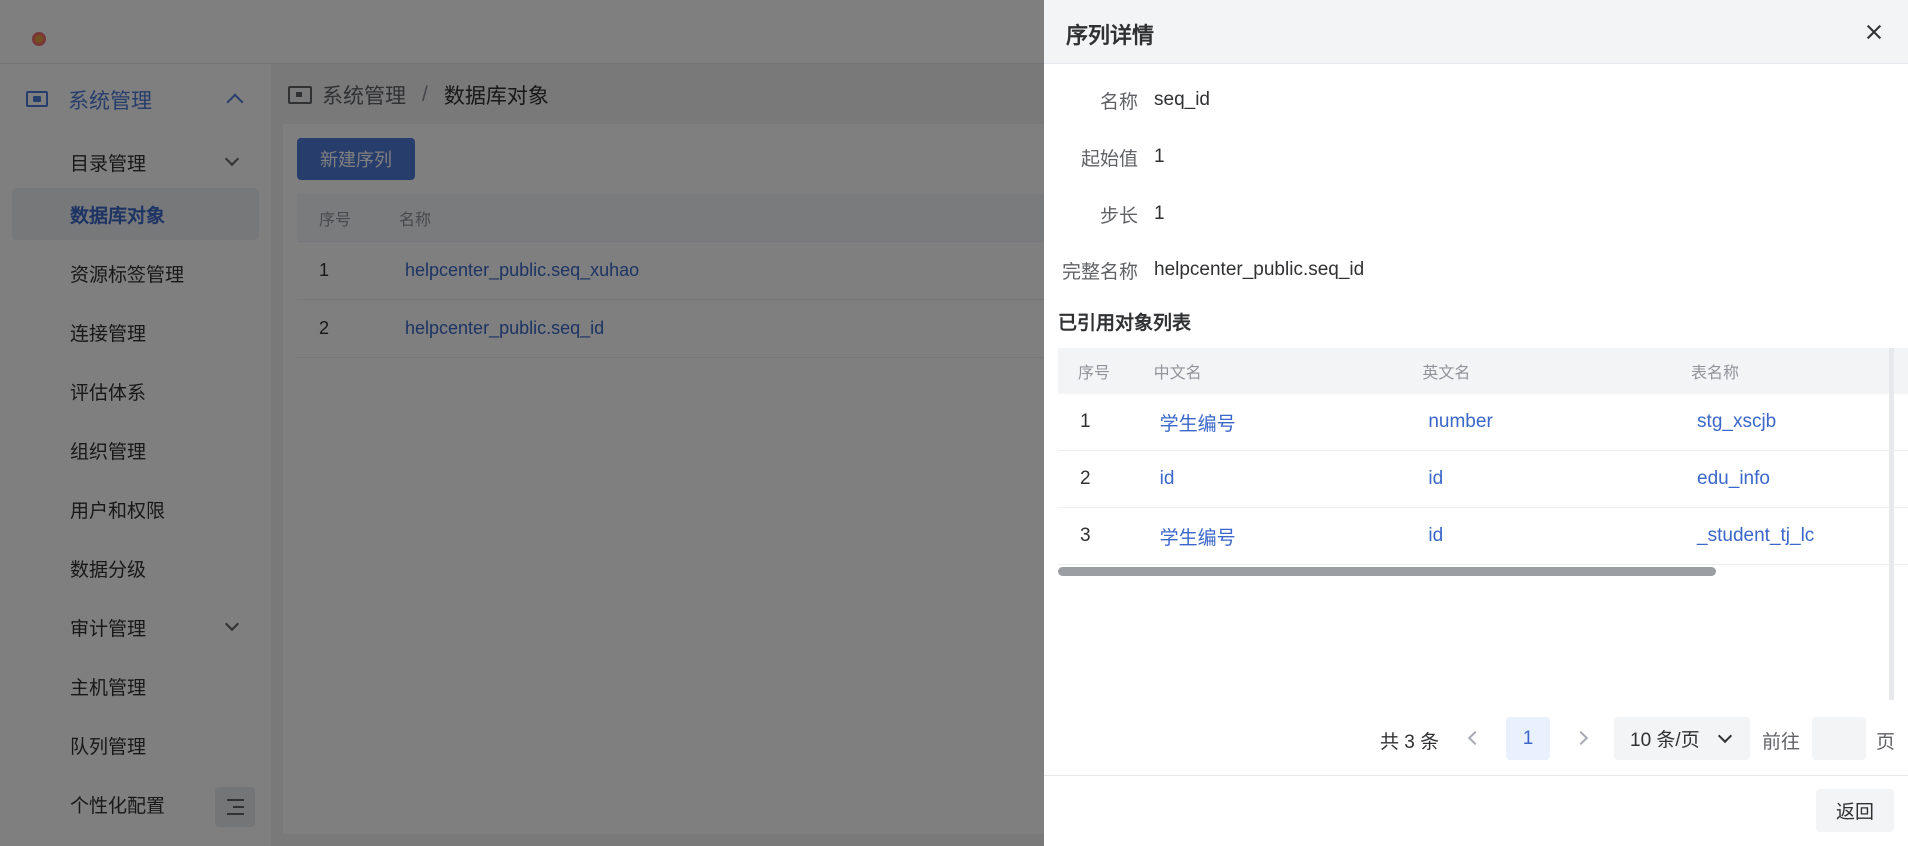 The image size is (1908, 846). Describe the element at coordinates (1798, 422) in the screenshot. I see `table-name-link: stg_xscjb` at that location.